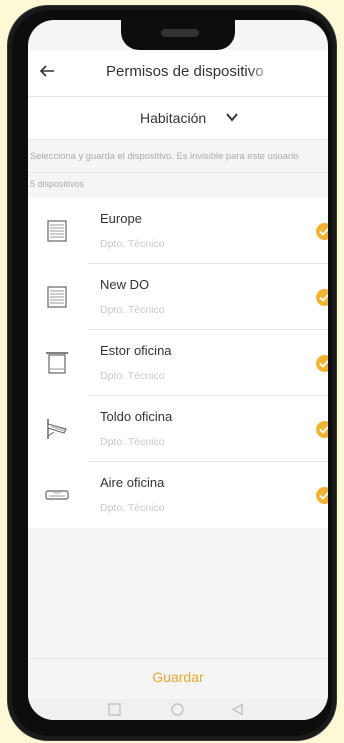  I want to click on save-button: Guardar, so click(178, 677).